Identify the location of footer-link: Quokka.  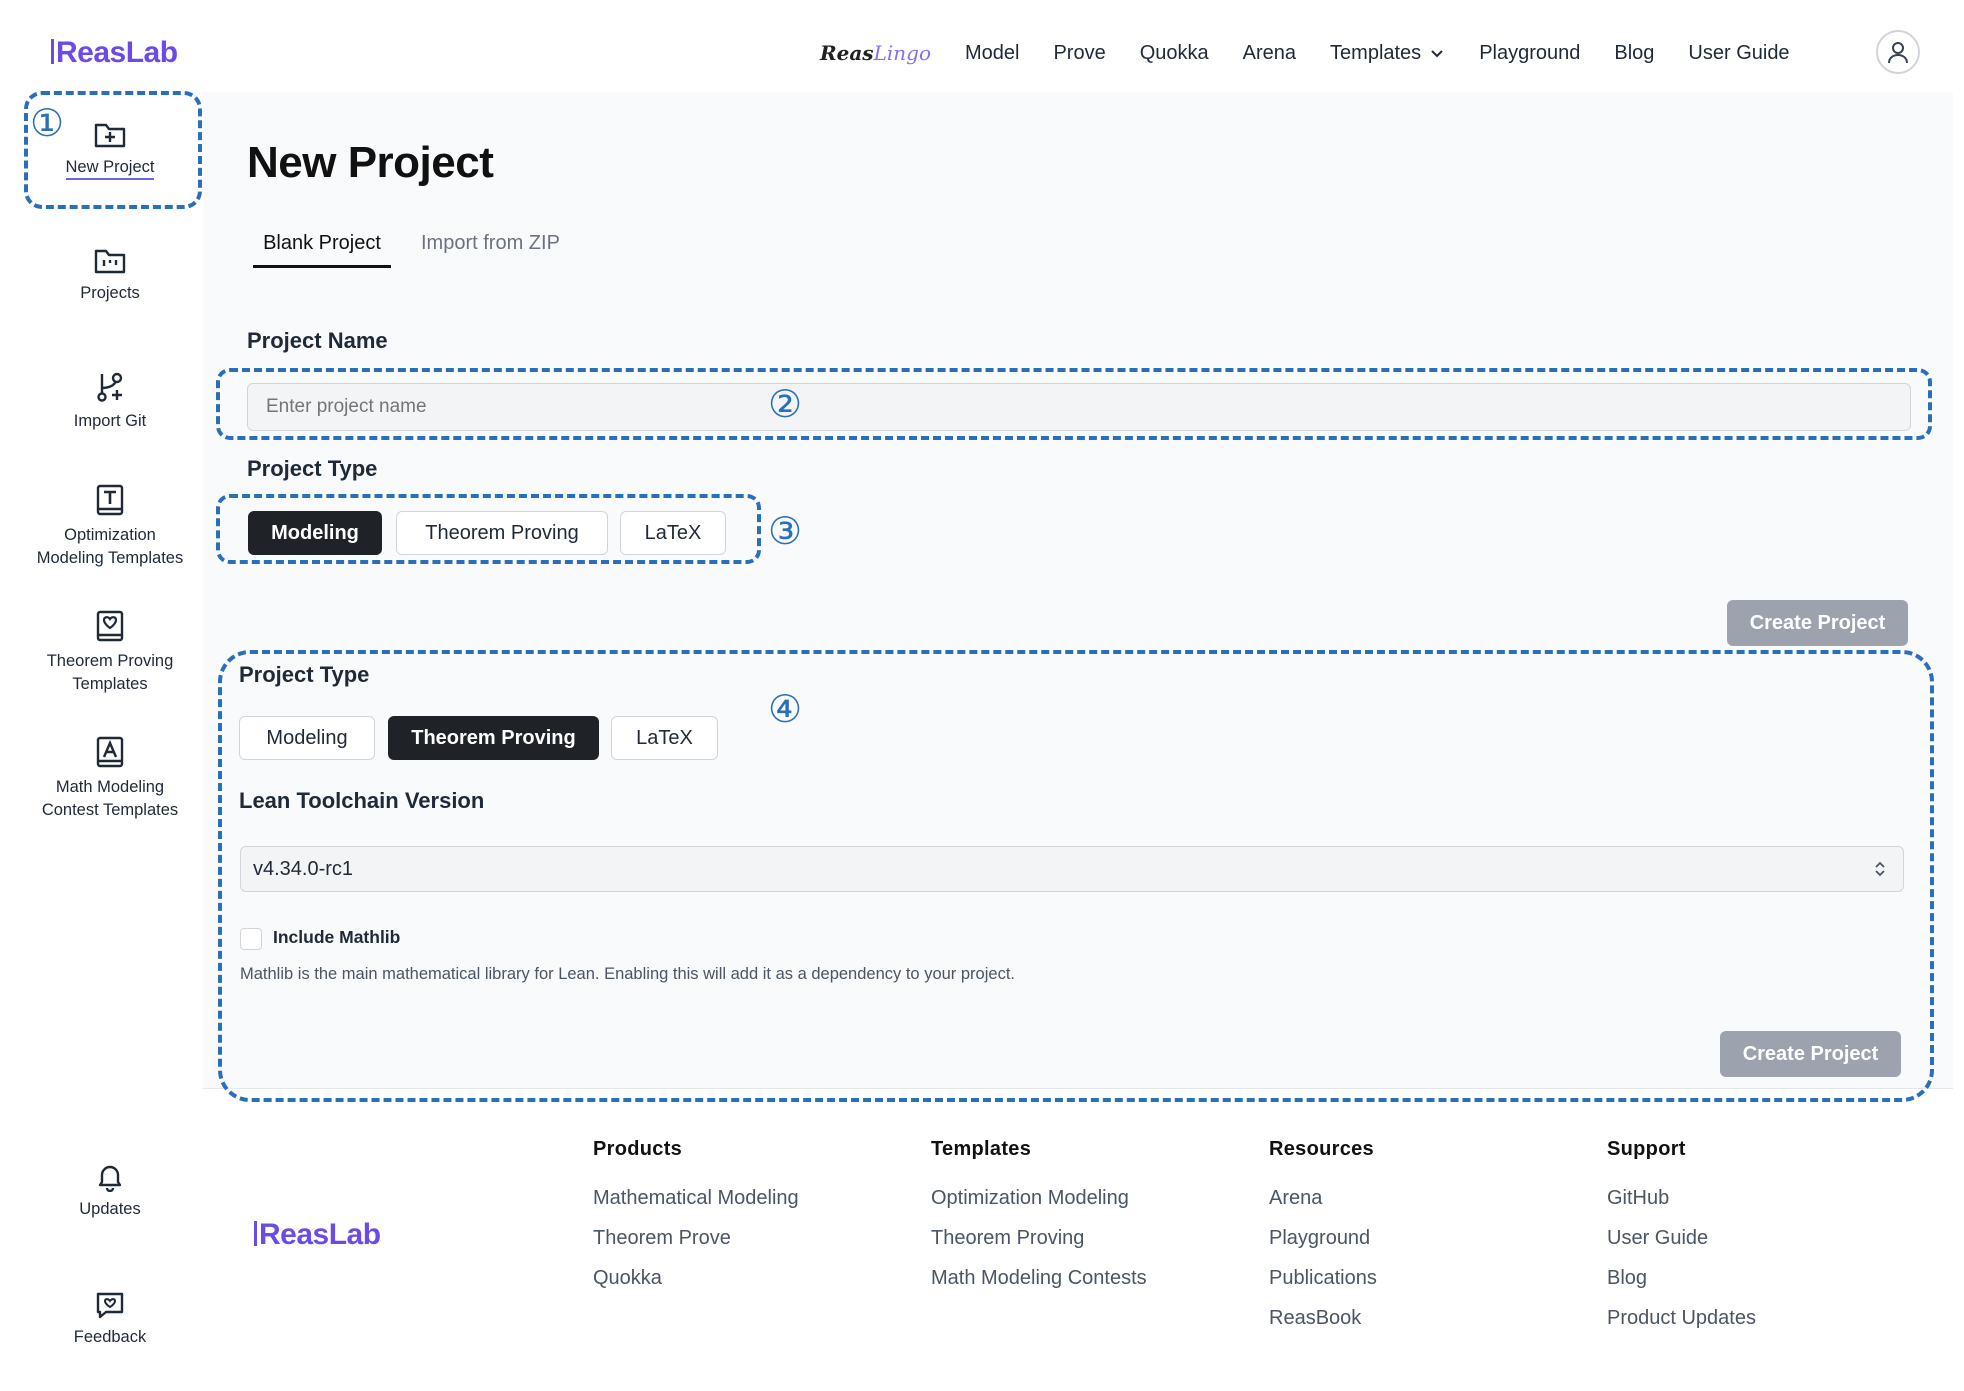
(627, 1278).